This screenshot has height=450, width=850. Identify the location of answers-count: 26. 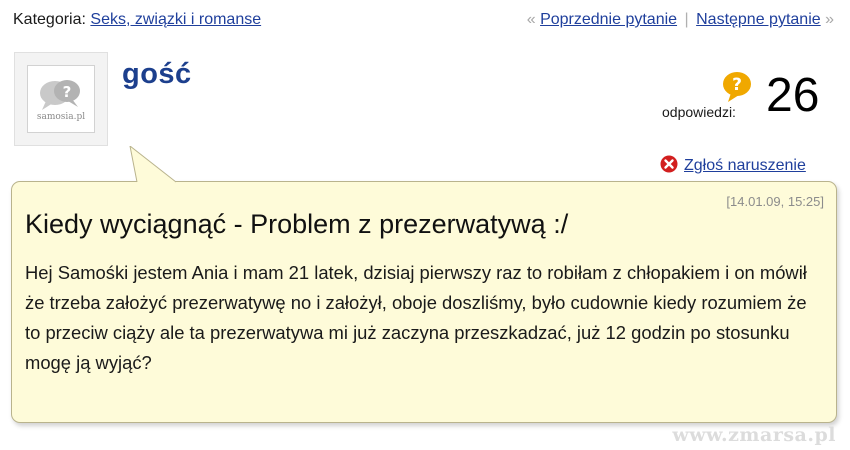
(793, 95).